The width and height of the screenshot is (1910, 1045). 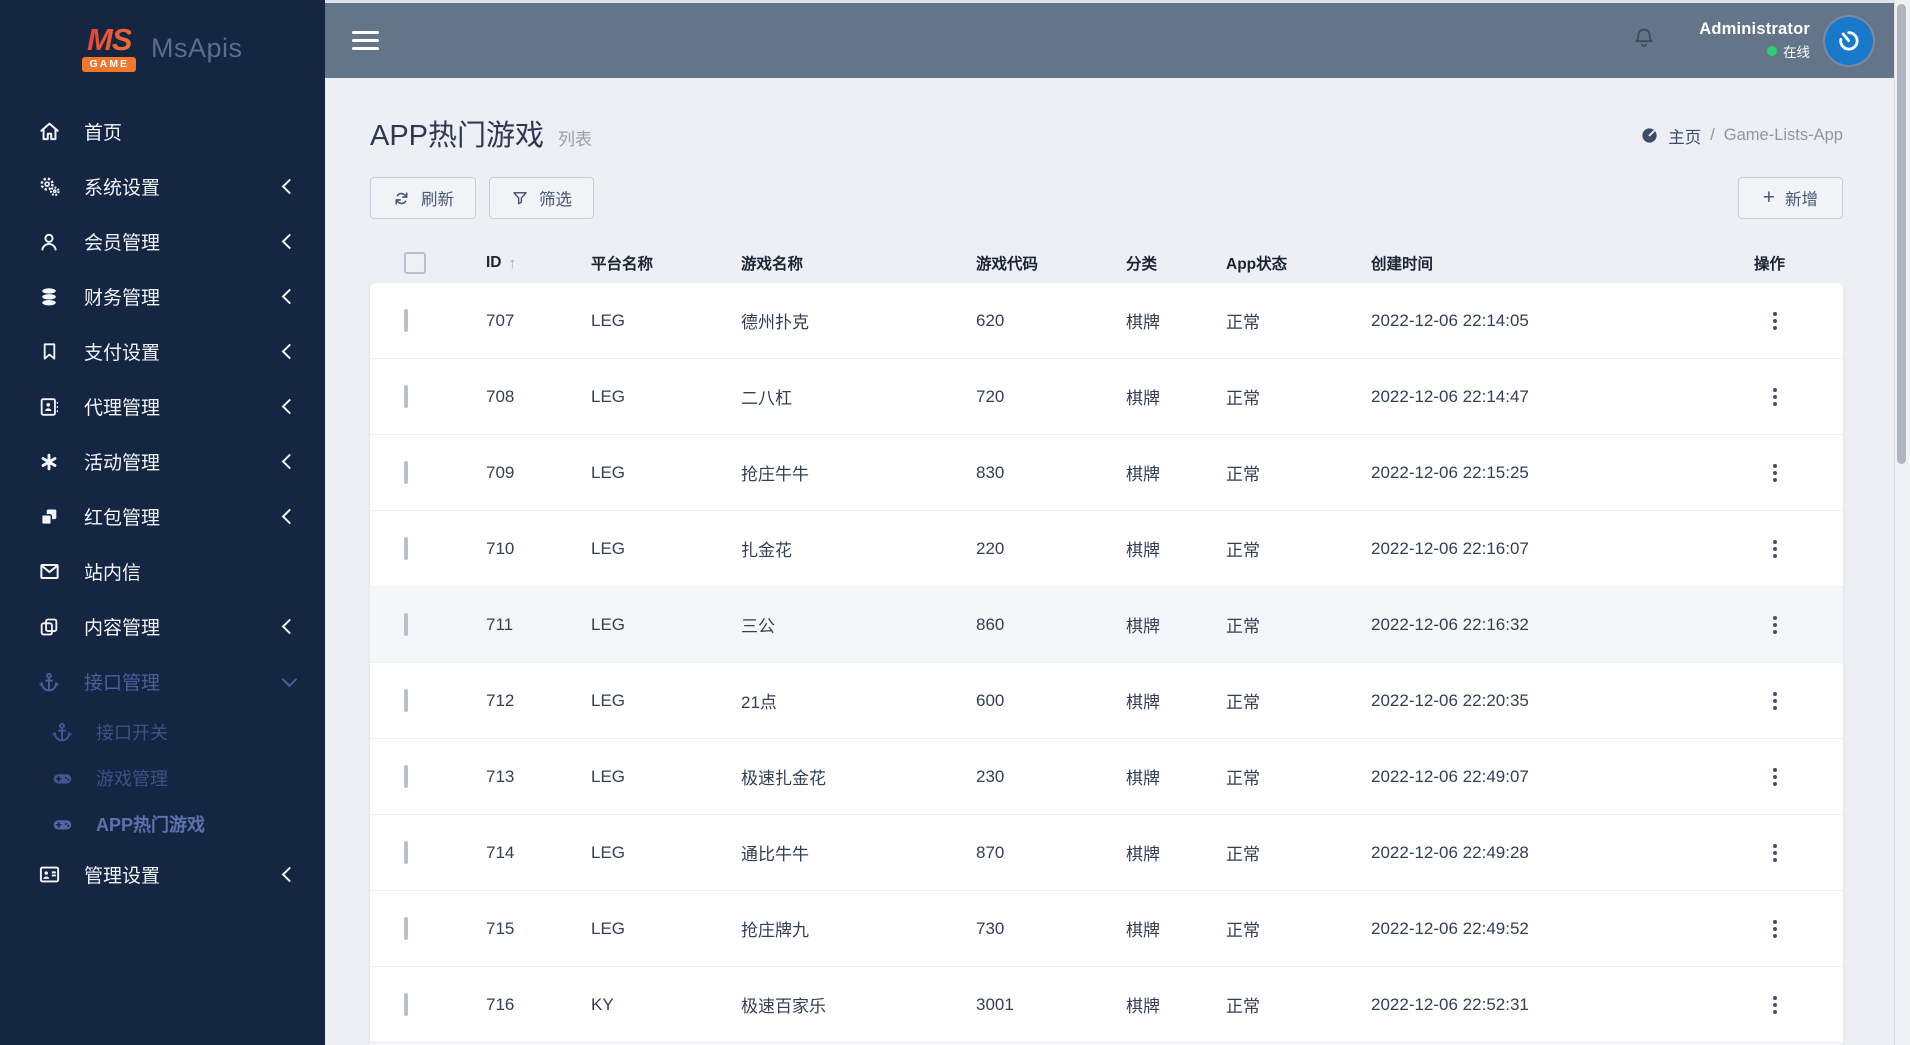 I want to click on filter-button: 筛选, so click(x=541, y=198).